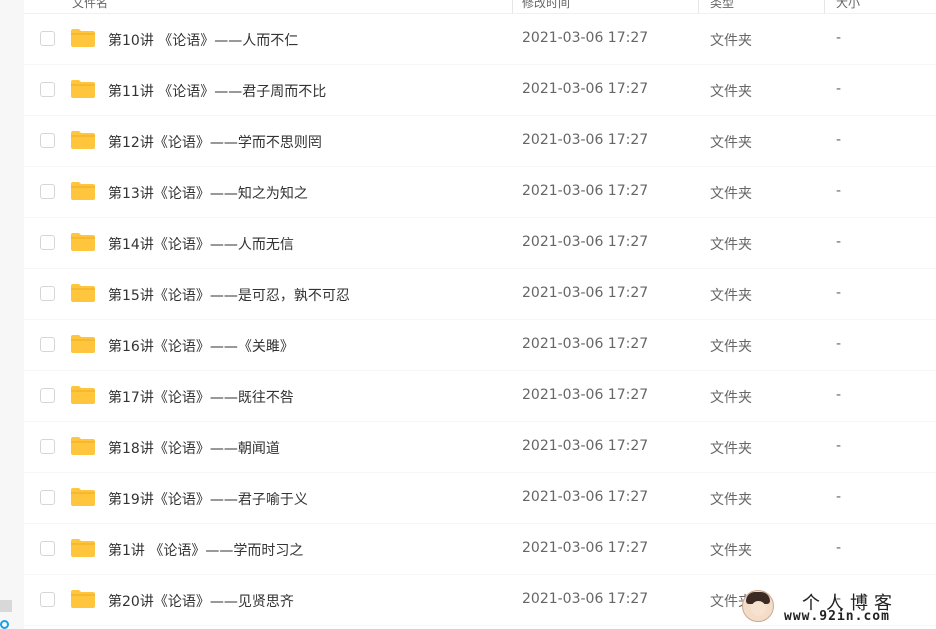  What do you see at coordinates (215, 142) in the screenshot?
I see `file-name: 第12讲《论语》——学而不思则罔` at bounding box center [215, 142].